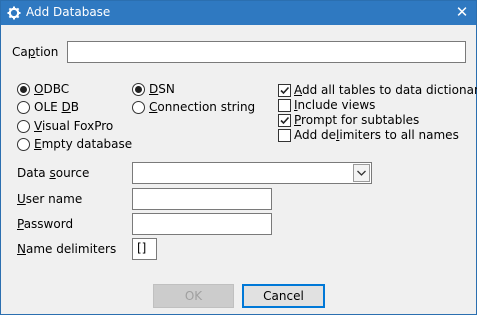 The height and width of the screenshot is (315, 477). I want to click on user-name-input, so click(202, 199).